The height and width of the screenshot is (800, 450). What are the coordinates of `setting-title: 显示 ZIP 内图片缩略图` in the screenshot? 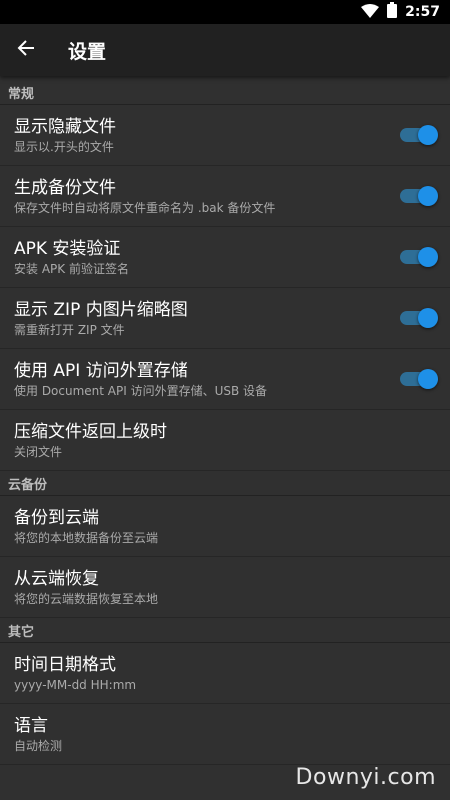 It's located at (101, 309).